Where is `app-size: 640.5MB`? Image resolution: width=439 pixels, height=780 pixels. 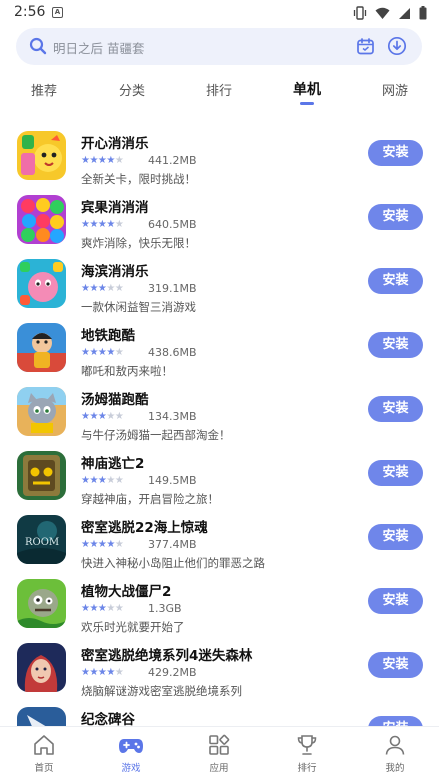
app-size: 640.5MB is located at coordinates (172, 224).